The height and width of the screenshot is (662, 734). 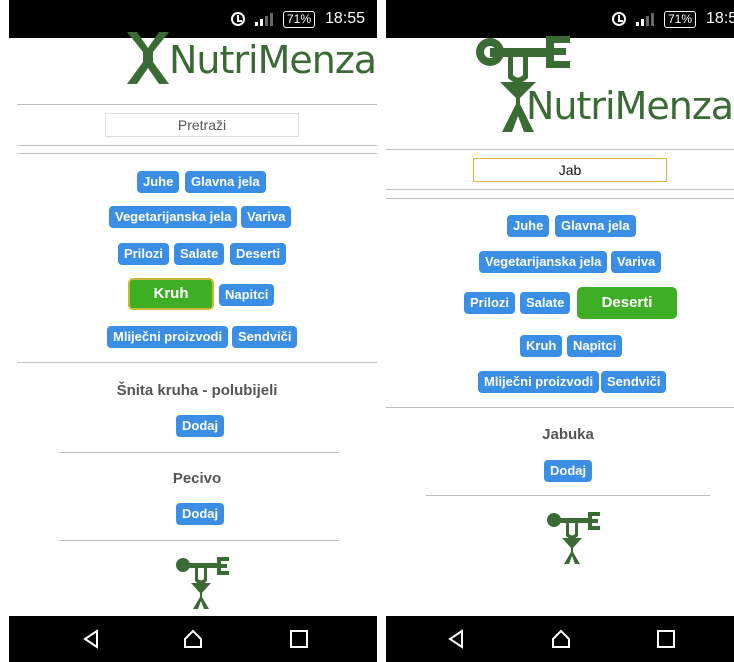 I want to click on search-input: Jab, so click(x=570, y=170).